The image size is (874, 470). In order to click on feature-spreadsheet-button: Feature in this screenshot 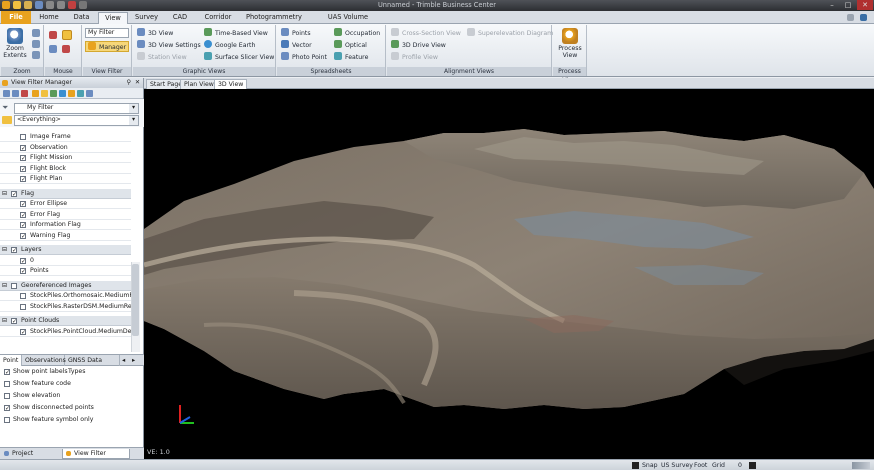, I will do `click(351, 57)`.